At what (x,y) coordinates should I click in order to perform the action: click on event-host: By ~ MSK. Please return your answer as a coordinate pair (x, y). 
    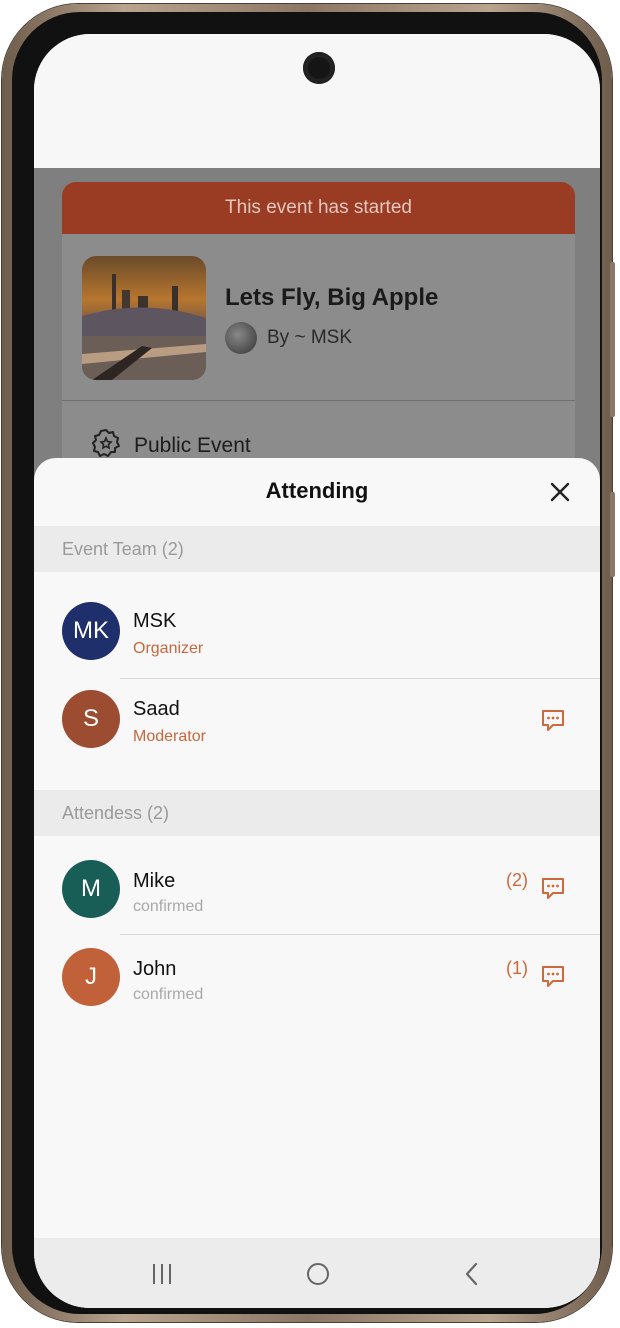
    Looking at the image, I should click on (288, 338).